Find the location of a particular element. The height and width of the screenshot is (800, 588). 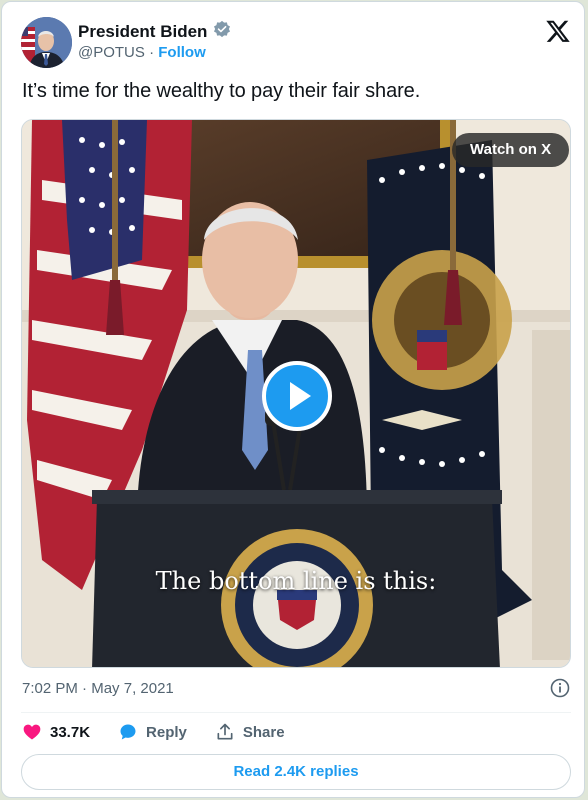

play-icon is located at coordinates (300, 396).